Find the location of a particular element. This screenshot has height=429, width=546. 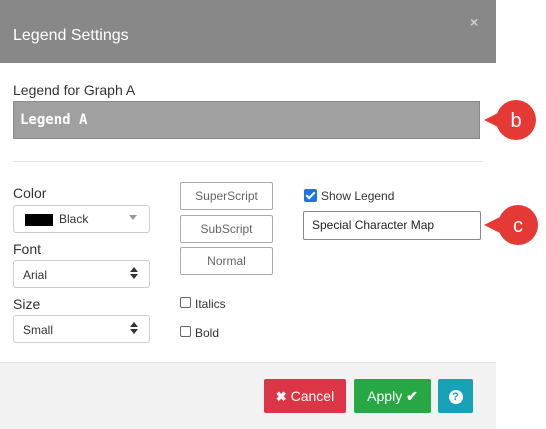

question-circle-icon: ? is located at coordinates (455, 397).